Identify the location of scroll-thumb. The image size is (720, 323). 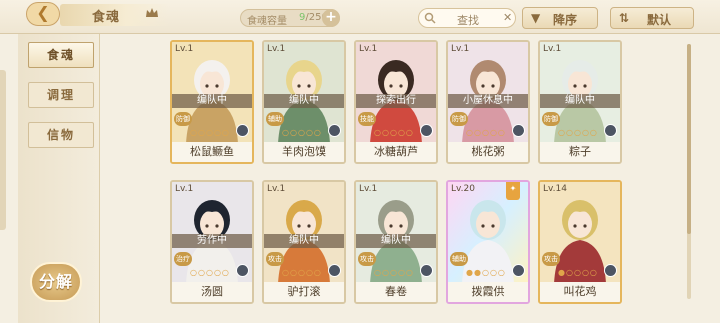
(689, 139).